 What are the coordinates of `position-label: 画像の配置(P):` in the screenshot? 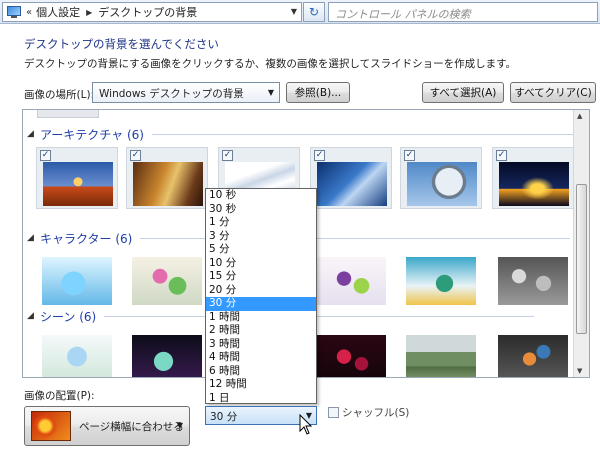 It's located at (59, 396).